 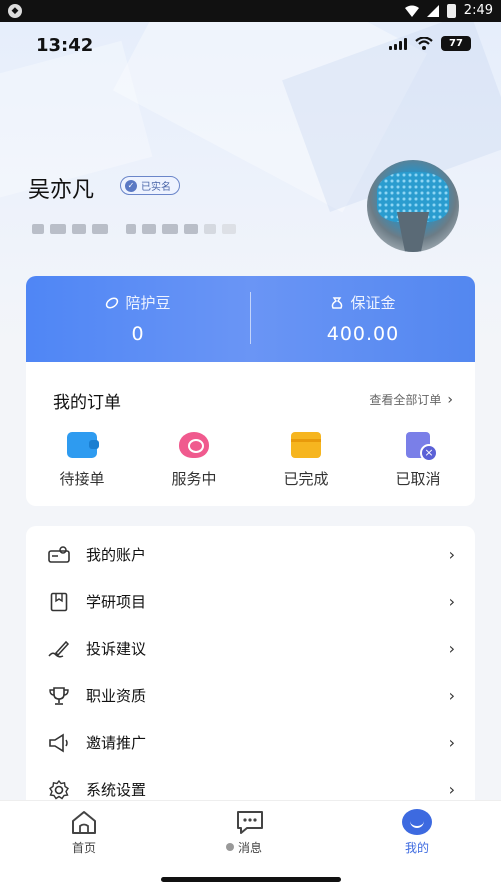 What do you see at coordinates (116, 555) in the screenshot?
I see `menu-item-label: 我的账户` at bounding box center [116, 555].